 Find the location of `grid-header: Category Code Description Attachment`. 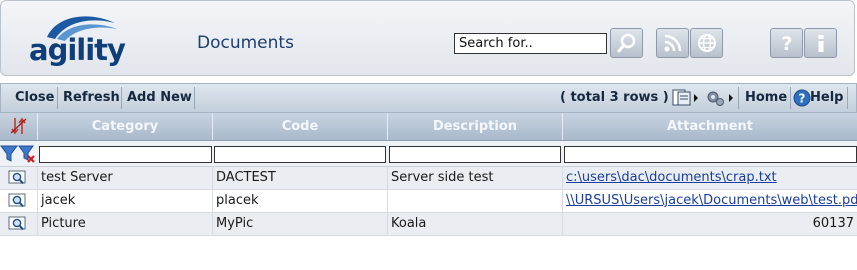

grid-header: Category Code Description Attachment is located at coordinates (428, 127).